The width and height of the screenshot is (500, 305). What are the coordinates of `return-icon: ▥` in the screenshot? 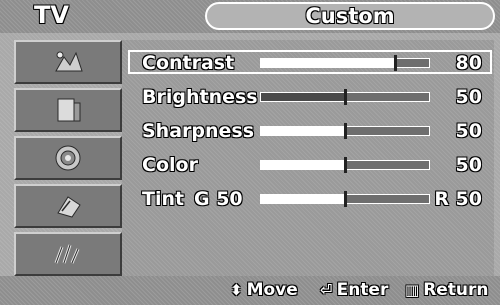 It's located at (412, 290).